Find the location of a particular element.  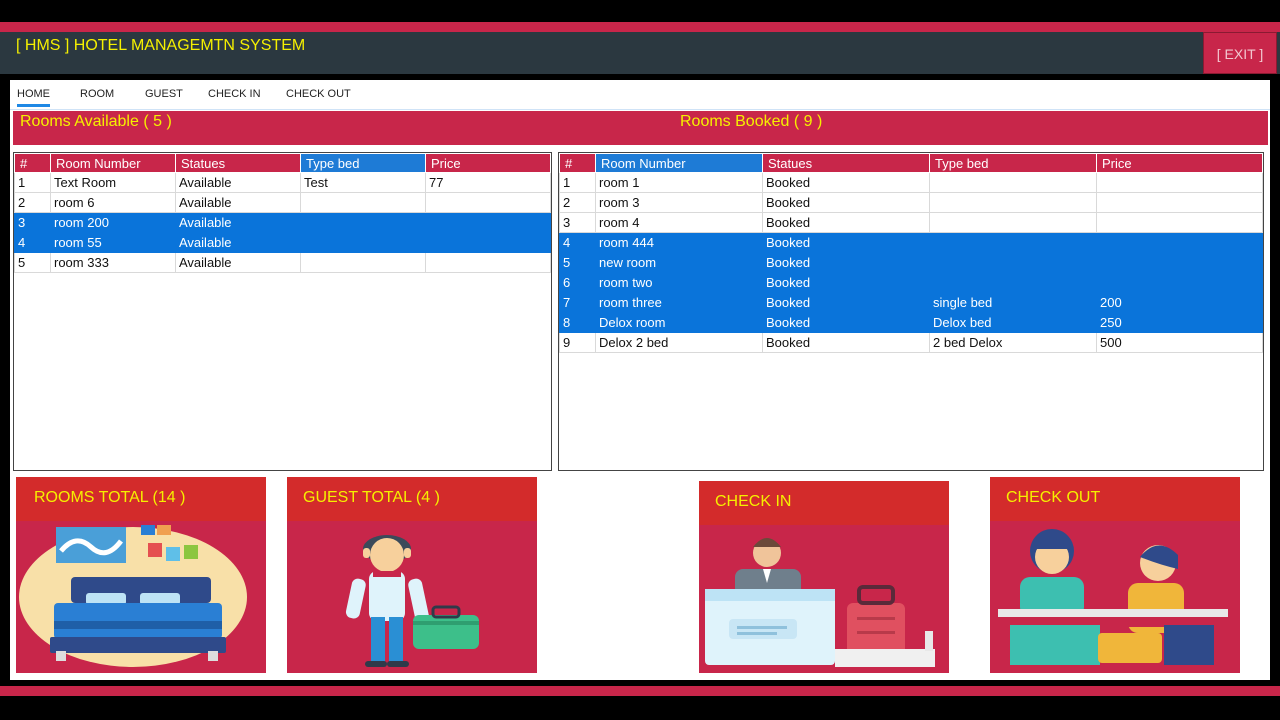

table-row: 3 room 200 Available is located at coordinates (282, 222).